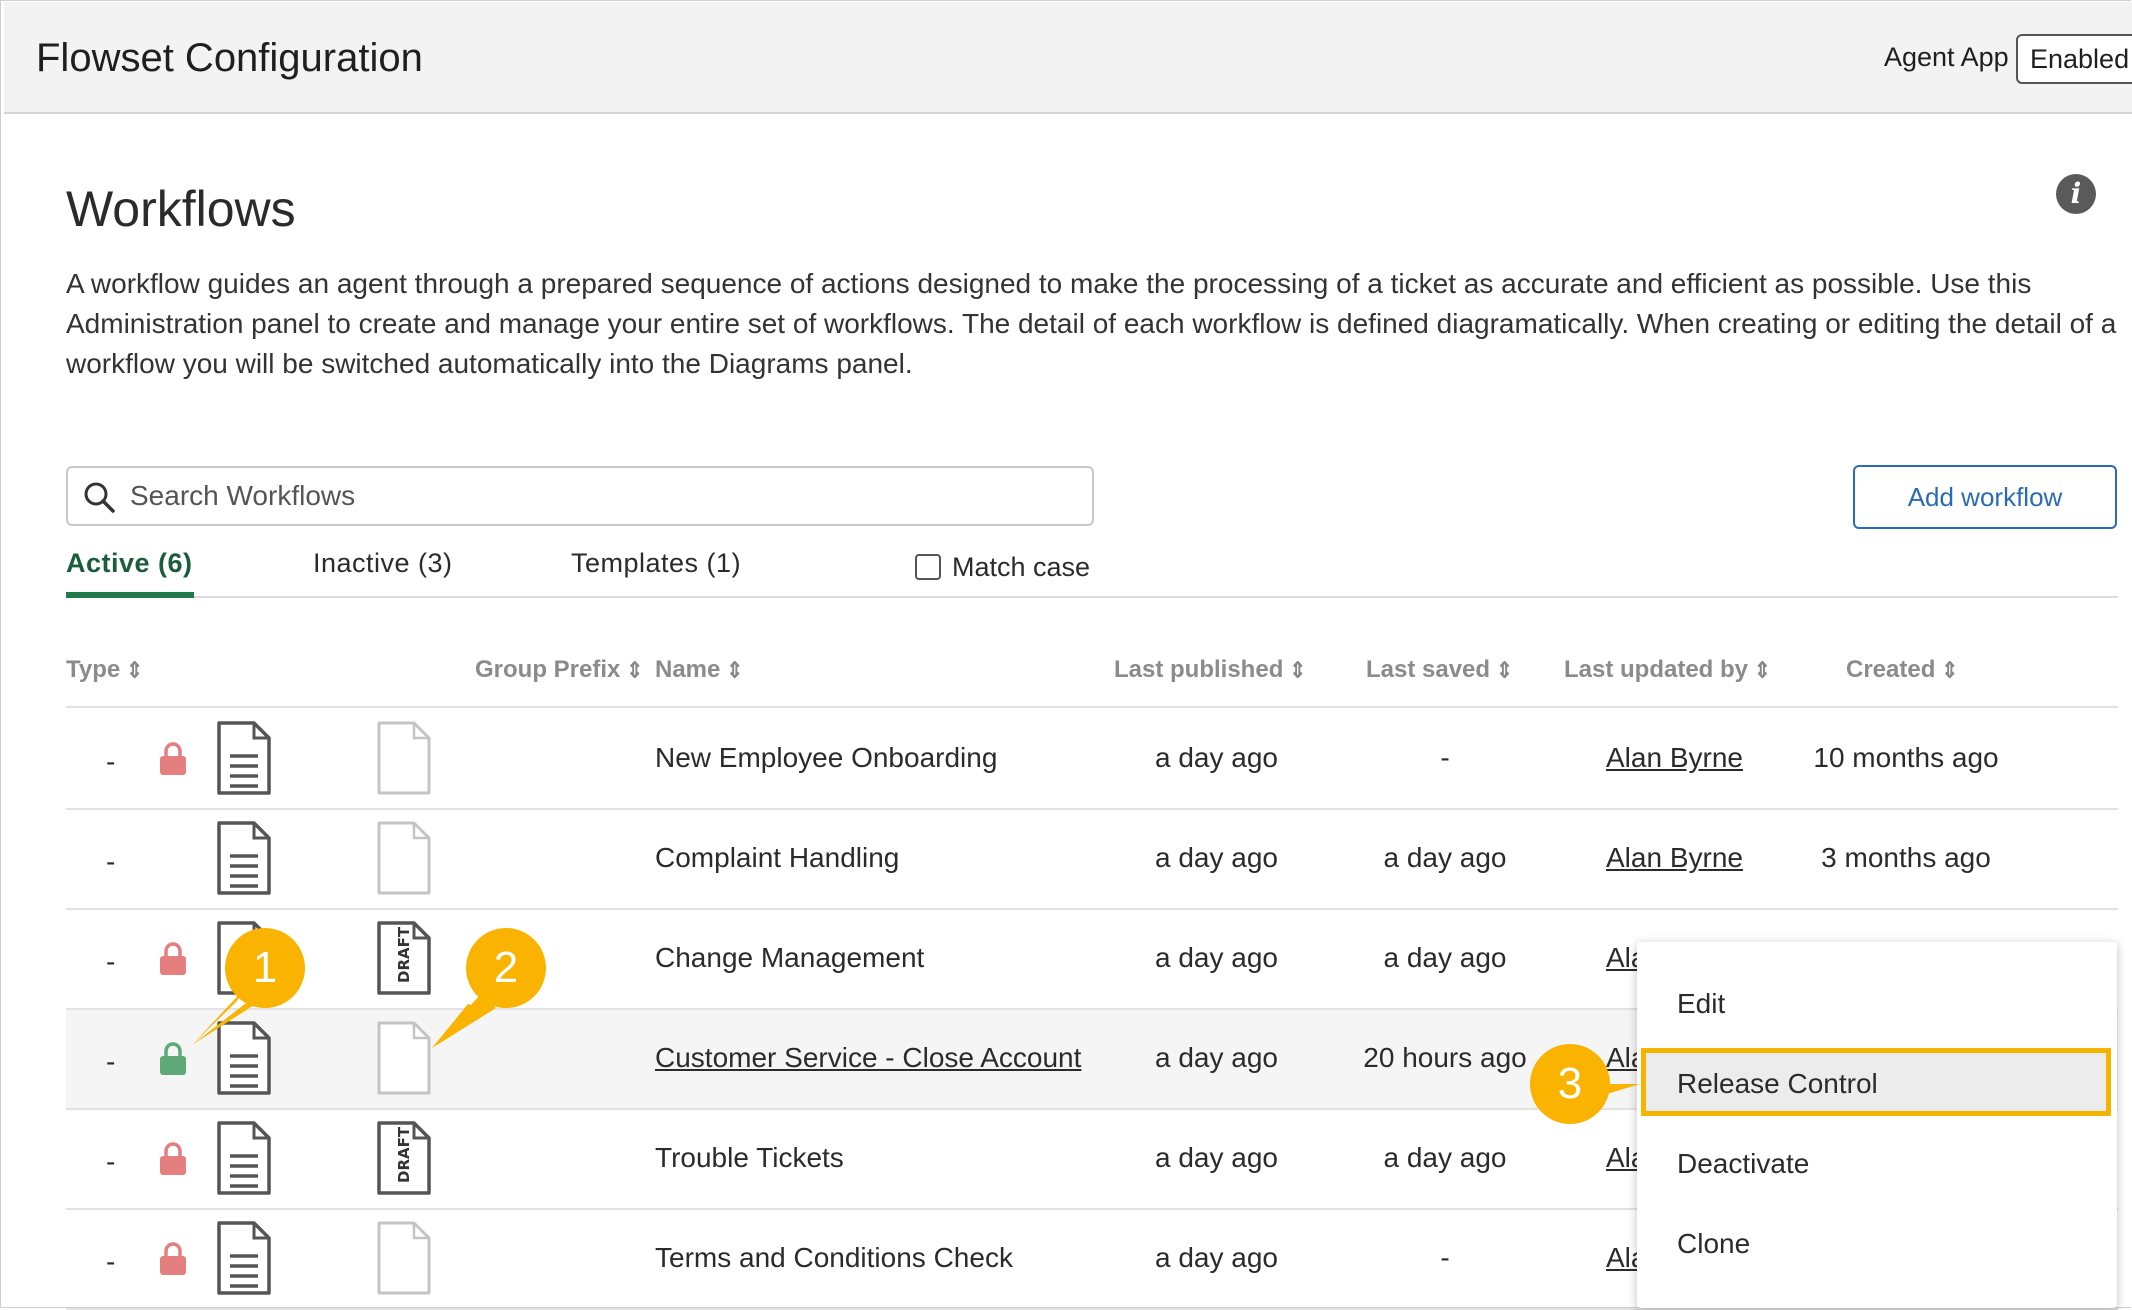 The image size is (2132, 1310). I want to click on created: 3 months ago, so click(1906, 857).